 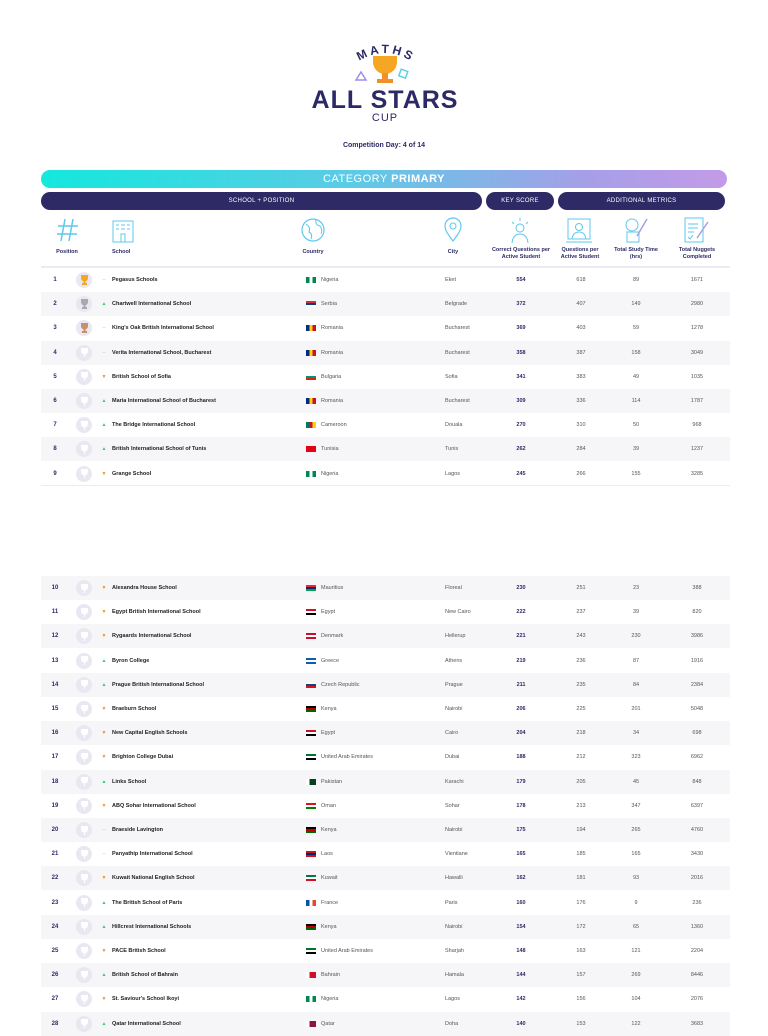 What do you see at coordinates (521, 757) in the screenshot?
I see `key-score: 188` at bounding box center [521, 757].